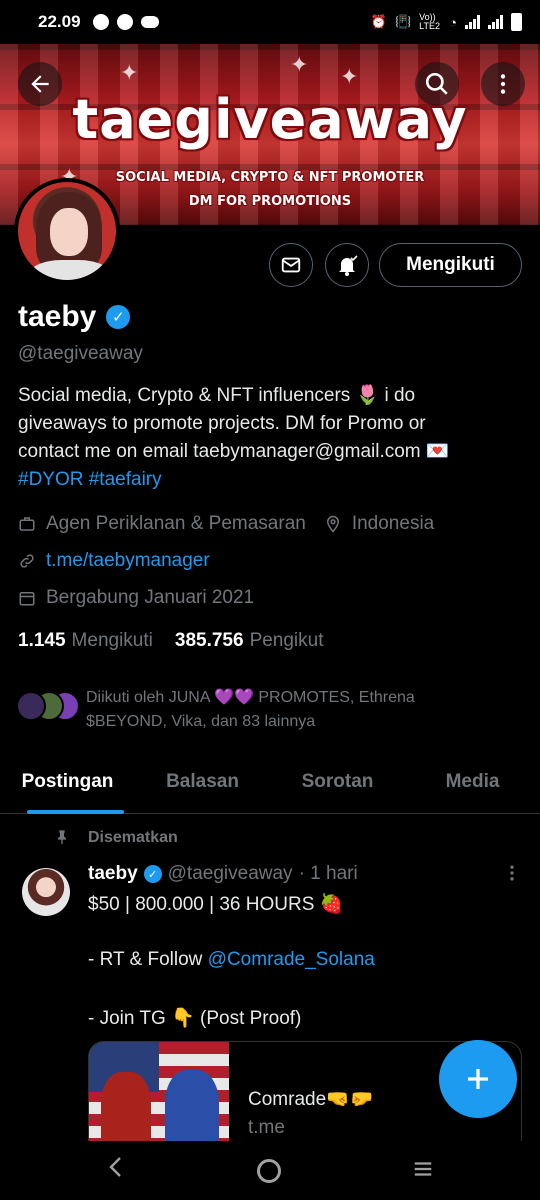 The height and width of the screenshot is (1200, 540). I want to click on nav-home-icon, so click(268, 1170).